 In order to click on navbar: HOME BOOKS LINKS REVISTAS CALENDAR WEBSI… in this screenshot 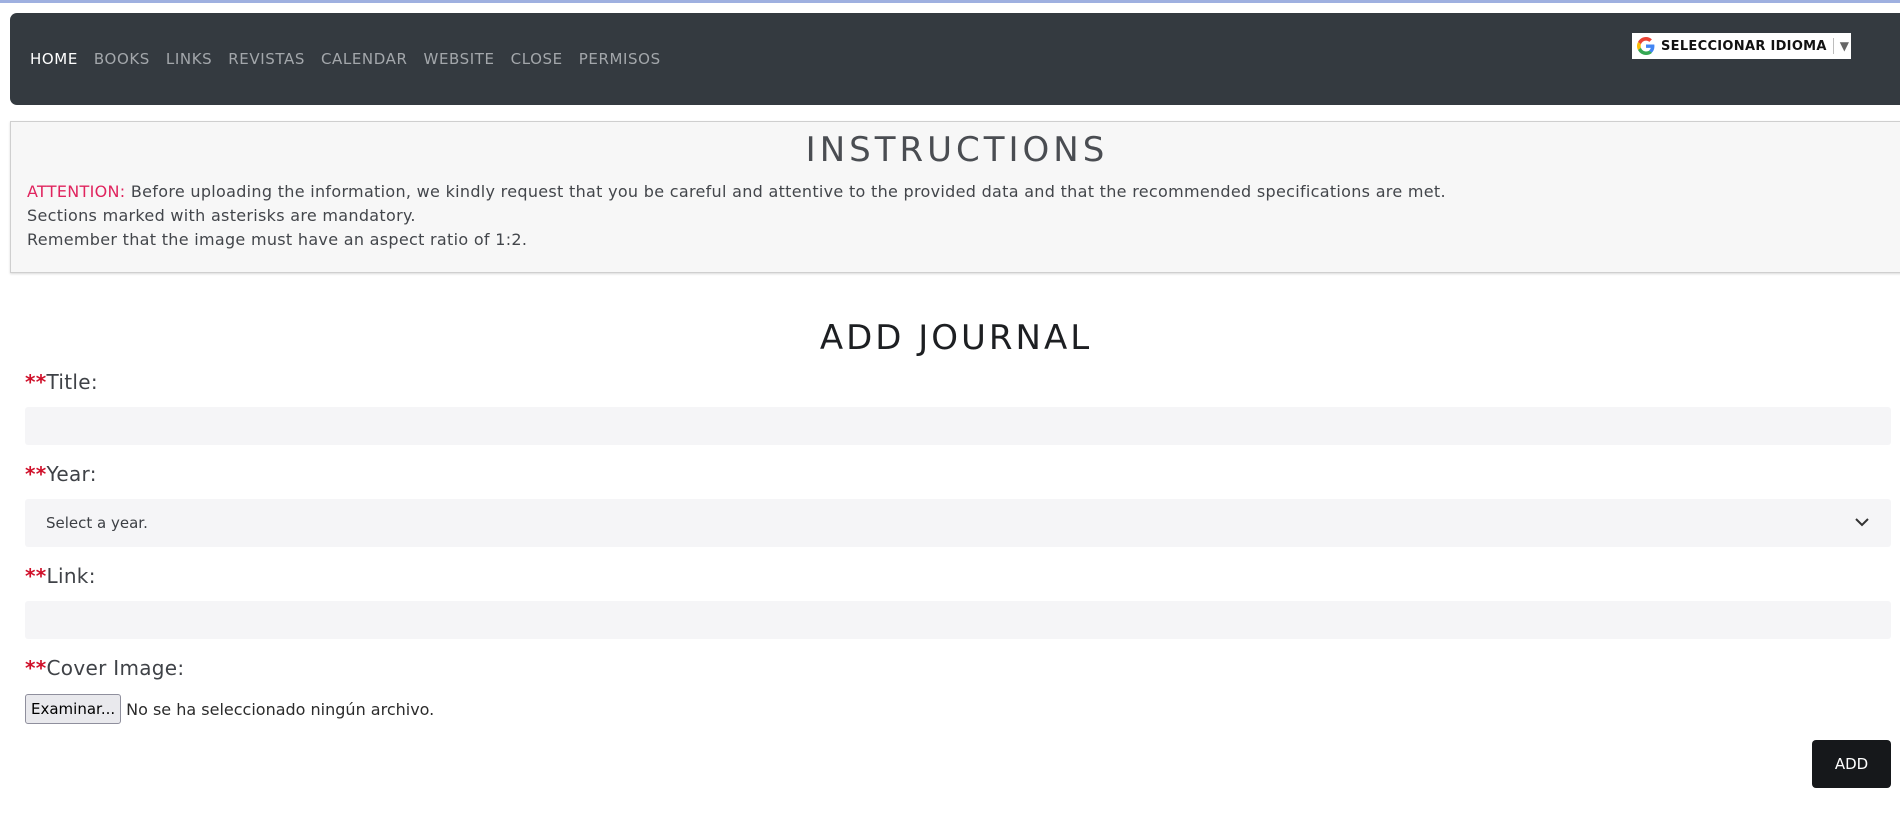, I will do `click(955, 59)`.